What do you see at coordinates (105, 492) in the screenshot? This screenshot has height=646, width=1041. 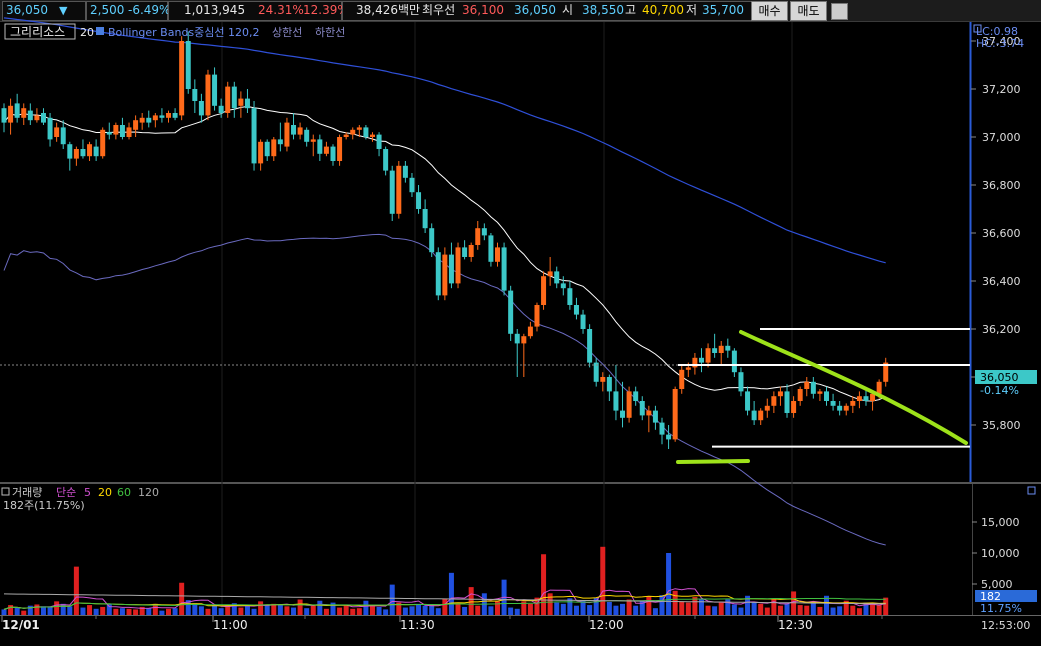 I see `vol-ma20-label: 20` at bounding box center [105, 492].